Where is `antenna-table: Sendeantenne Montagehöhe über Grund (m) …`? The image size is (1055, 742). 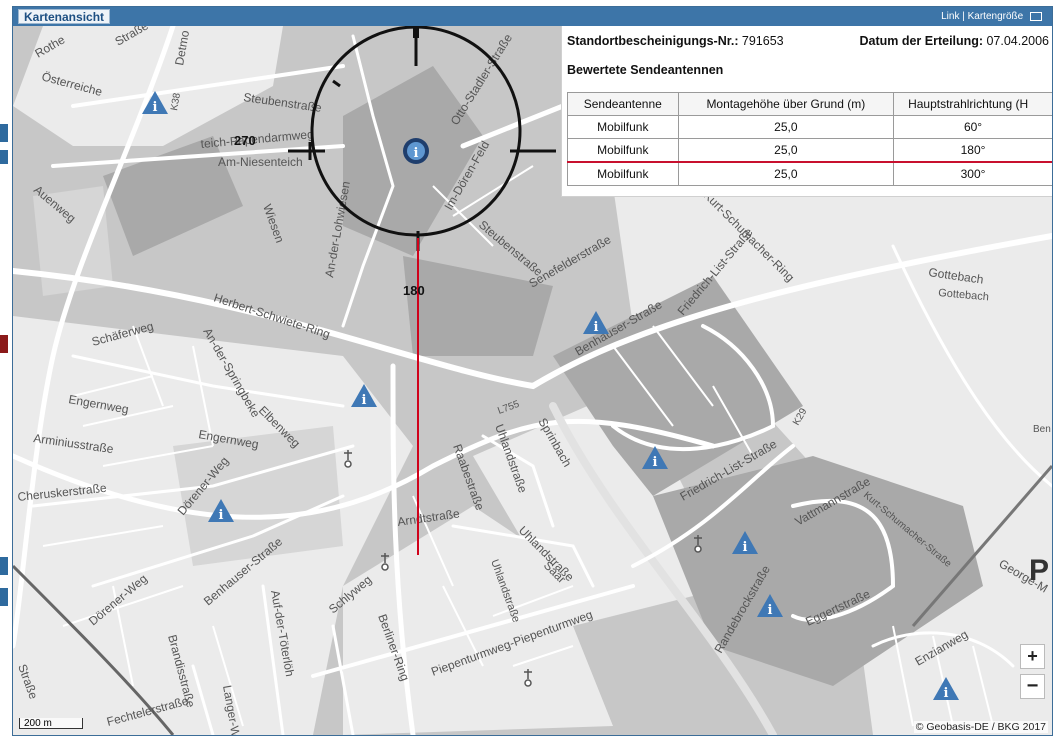
antenna-table: Sendeantenne Montagehöhe über Grund (m) … is located at coordinates (809, 139).